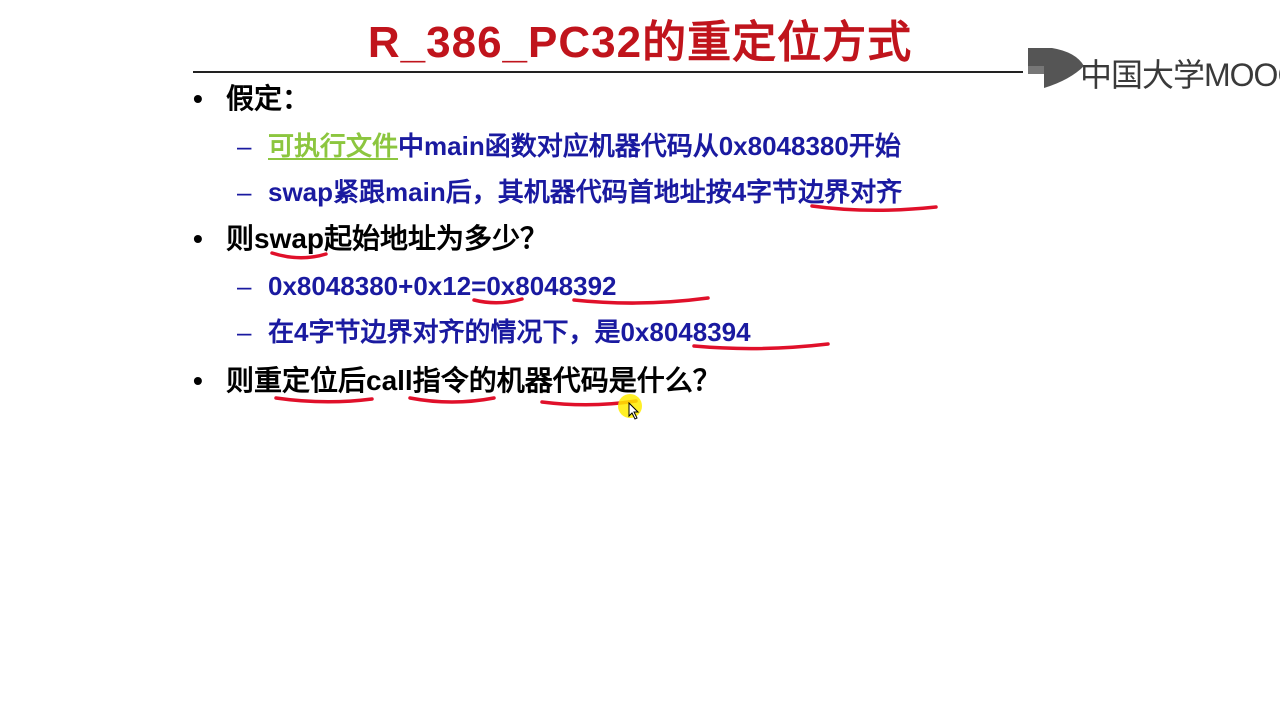 The image size is (1280, 720). I want to click on mooc-logo-text: 中国大学MOOC, so click(1180, 75).